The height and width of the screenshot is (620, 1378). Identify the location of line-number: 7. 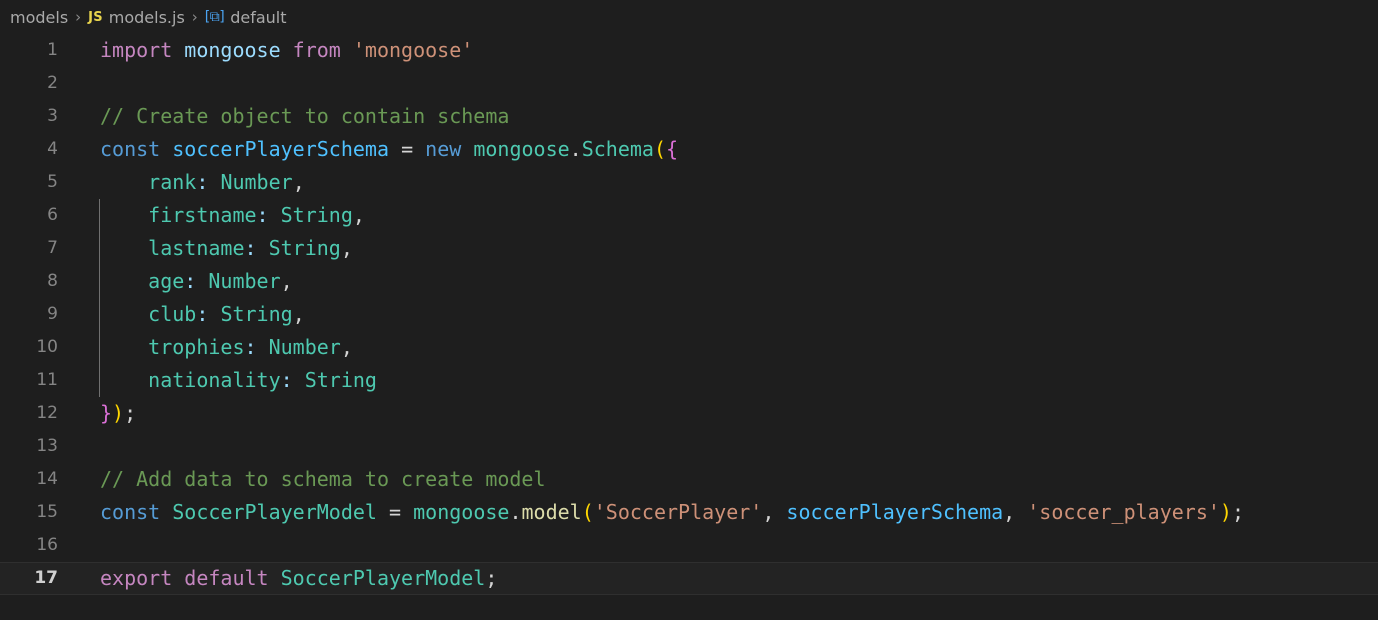
(52, 248).